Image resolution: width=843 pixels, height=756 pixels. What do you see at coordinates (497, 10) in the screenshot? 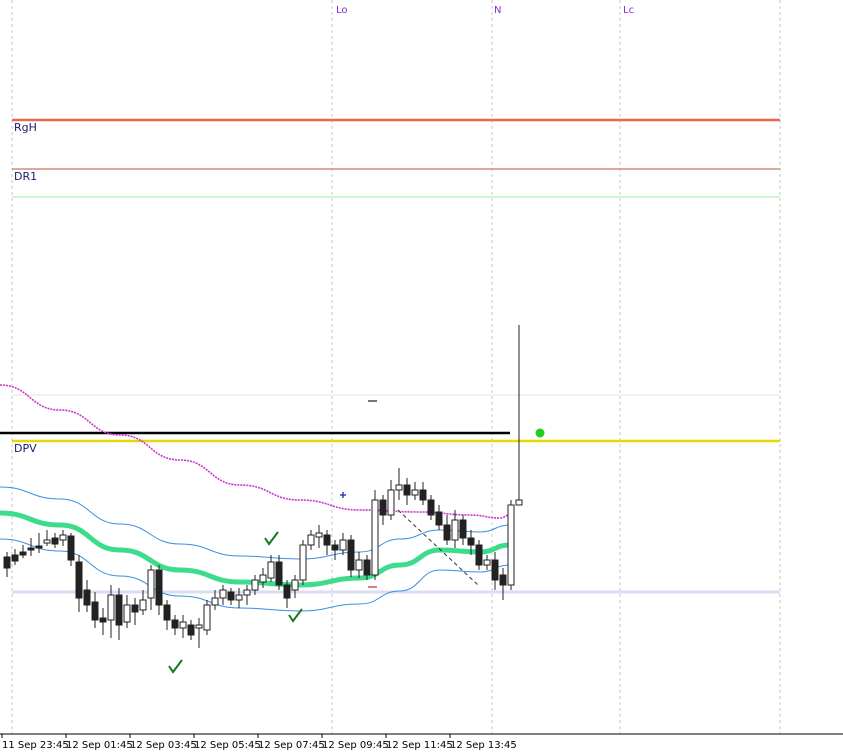
I see `session-label-n: N` at bounding box center [497, 10].